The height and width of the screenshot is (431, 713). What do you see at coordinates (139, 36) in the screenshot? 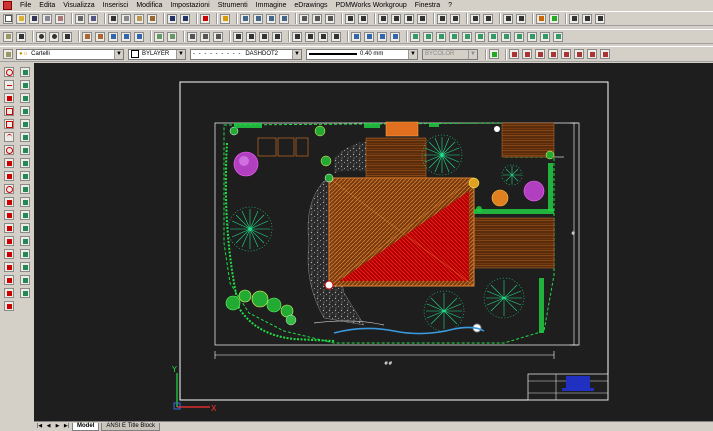
I see `attribute-icon` at bounding box center [139, 36].